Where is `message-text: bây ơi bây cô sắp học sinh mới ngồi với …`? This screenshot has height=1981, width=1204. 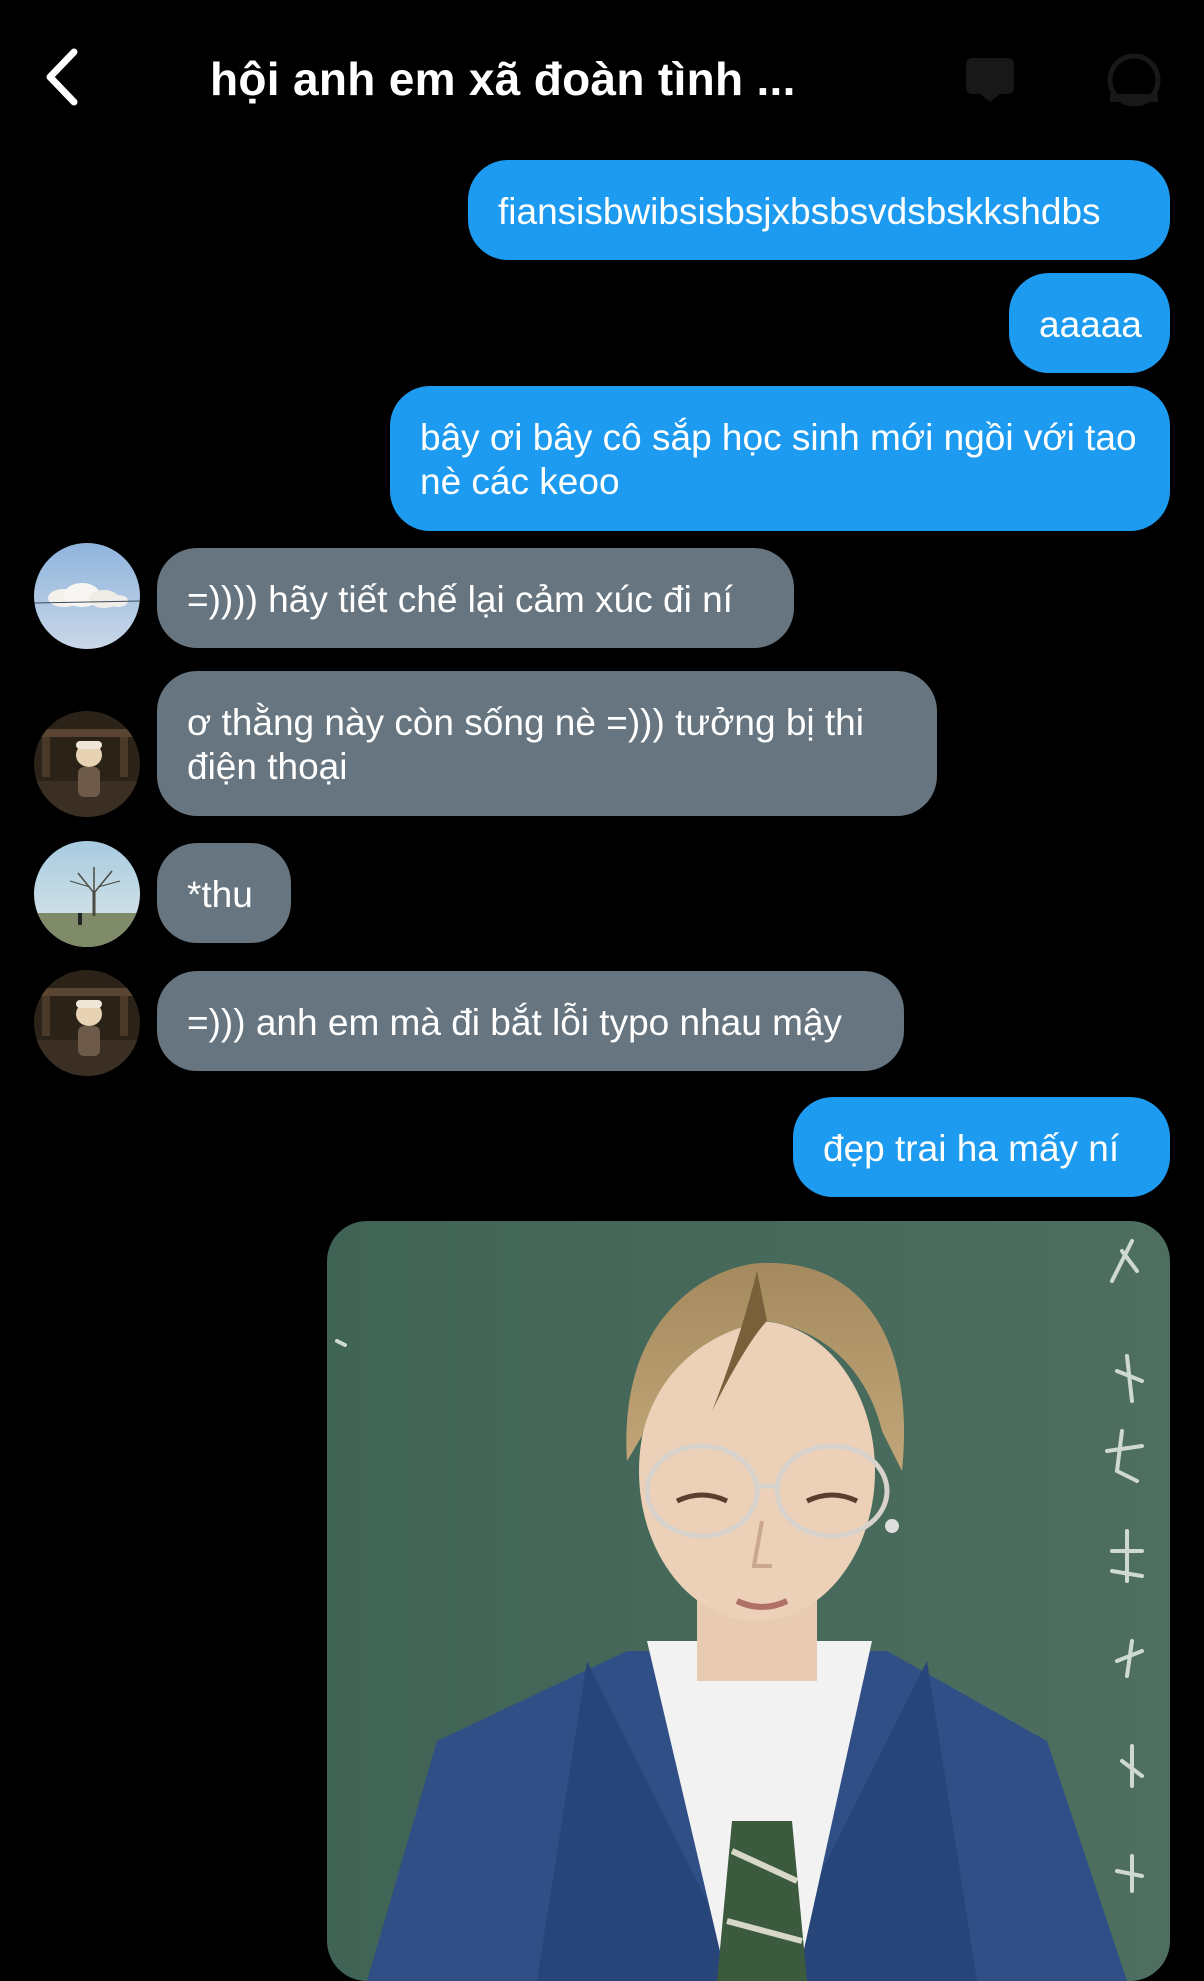 message-text: bây ơi bây cô sắp học sinh mới ngồi với … is located at coordinates (778, 459).